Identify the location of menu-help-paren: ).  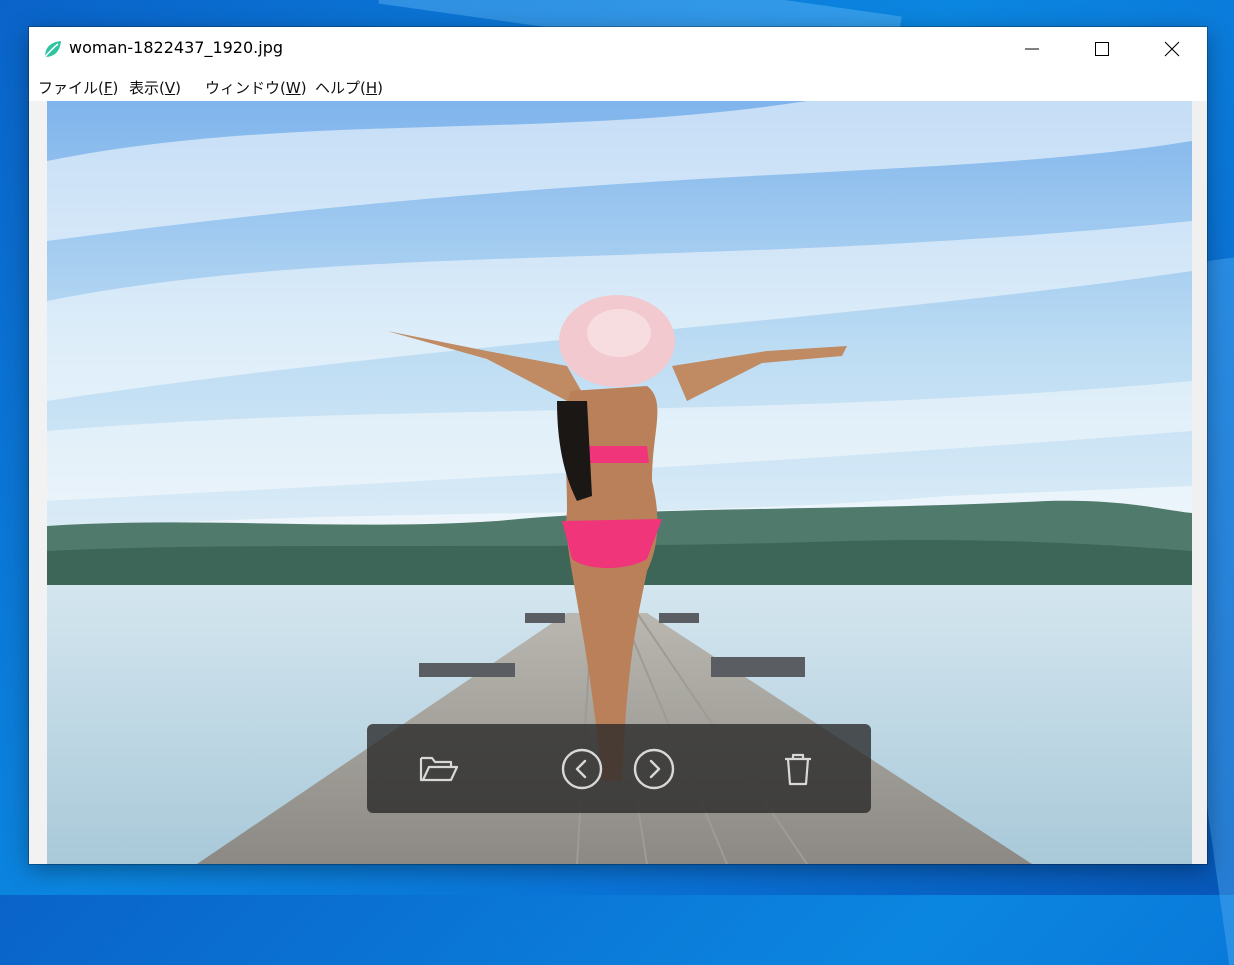
(380, 88).